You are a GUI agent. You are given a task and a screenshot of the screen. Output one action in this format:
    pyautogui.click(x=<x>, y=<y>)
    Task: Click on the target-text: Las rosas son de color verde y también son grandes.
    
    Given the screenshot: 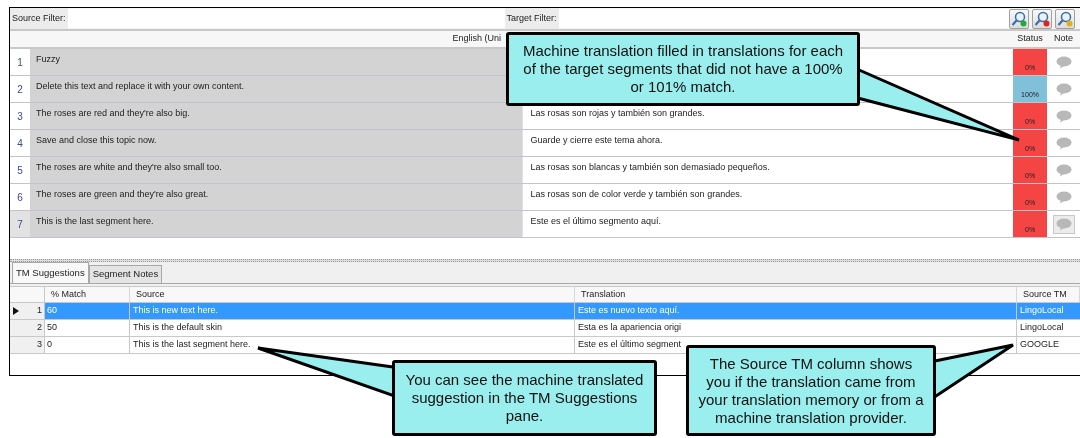 What is the action you would take?
    pyautogui.click(x=636, y=194)
    